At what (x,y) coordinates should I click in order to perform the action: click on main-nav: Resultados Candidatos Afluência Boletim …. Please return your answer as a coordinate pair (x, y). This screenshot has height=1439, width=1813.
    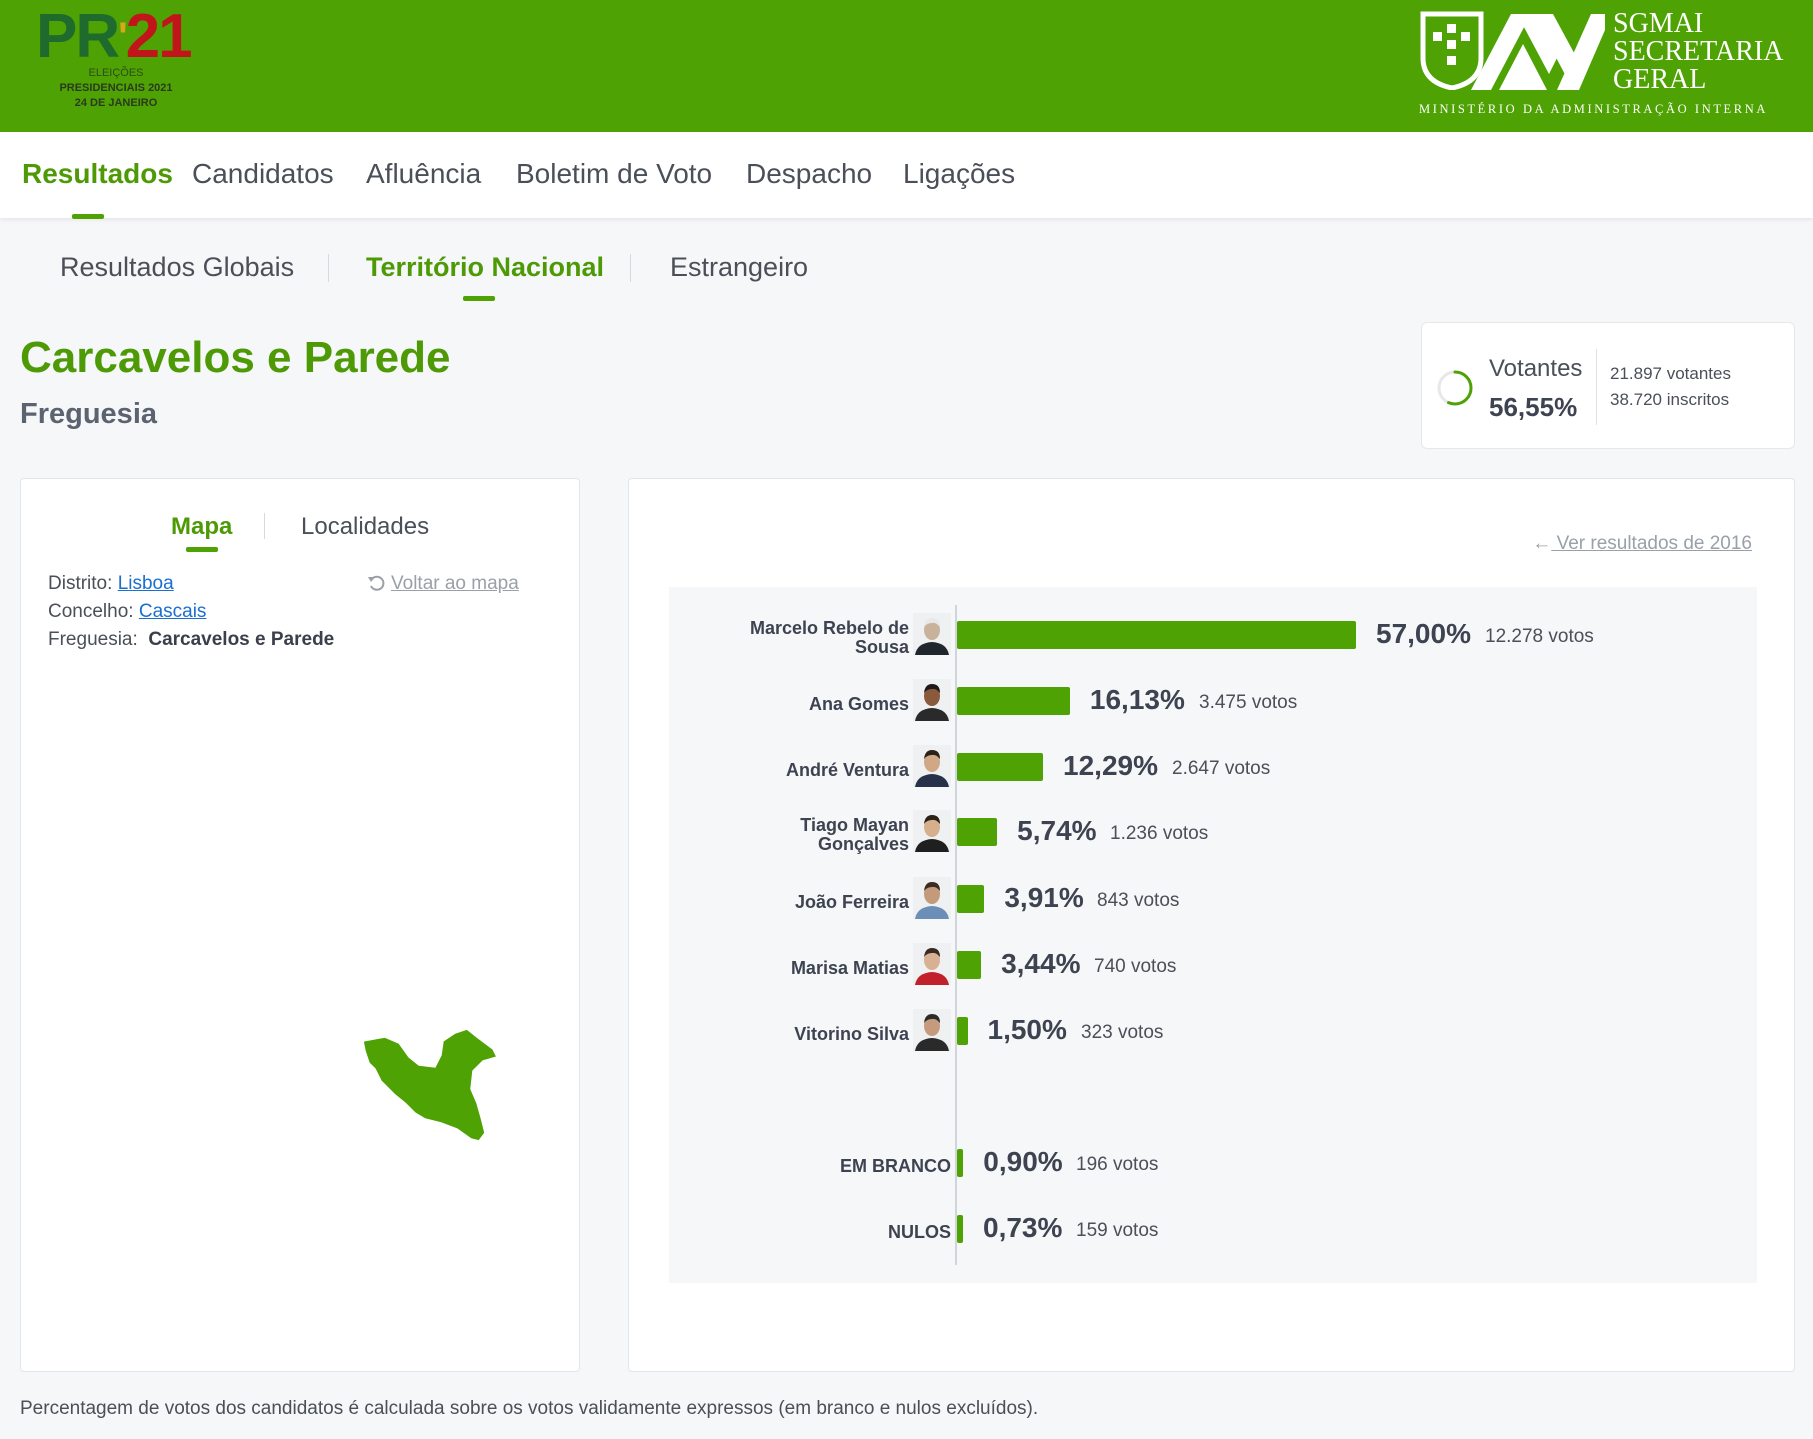
    Looking at the image, I should click on (906, 175).